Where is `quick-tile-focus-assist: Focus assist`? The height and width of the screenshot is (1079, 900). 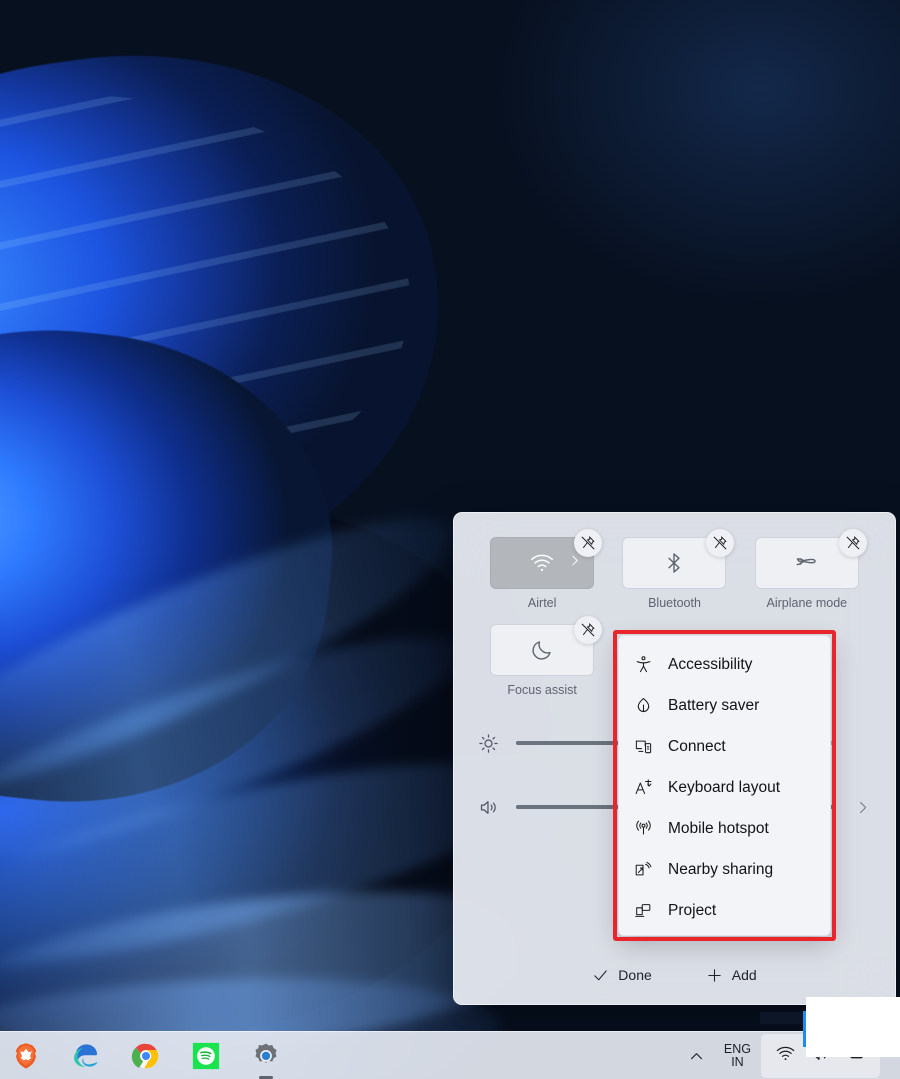 quick-tile-focus-assist: Focus assist is located at coordinates (542, 656).